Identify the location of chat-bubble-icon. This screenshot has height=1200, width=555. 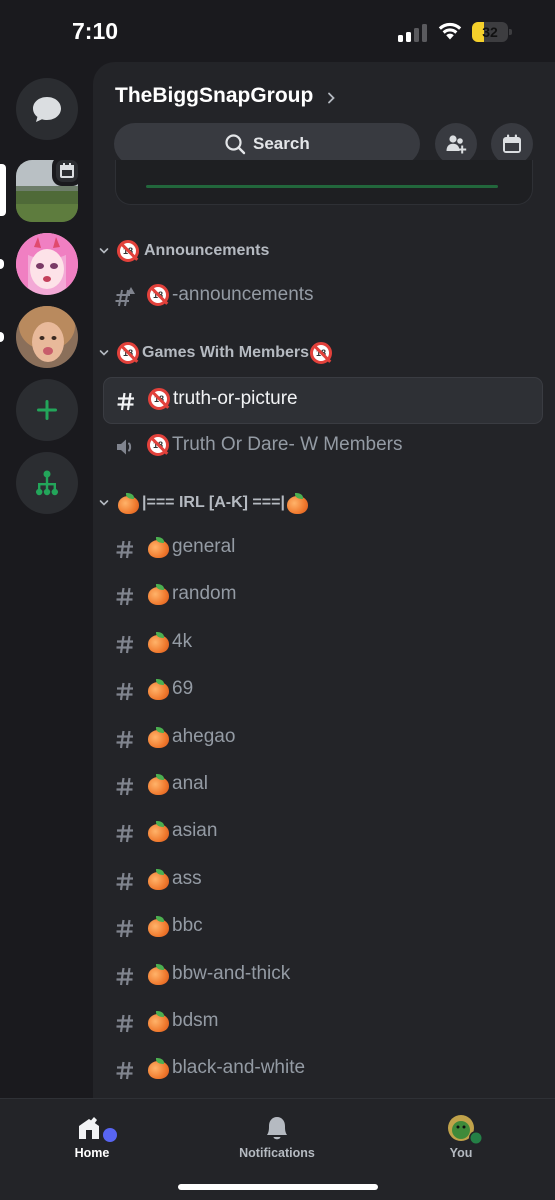
(47, 109).